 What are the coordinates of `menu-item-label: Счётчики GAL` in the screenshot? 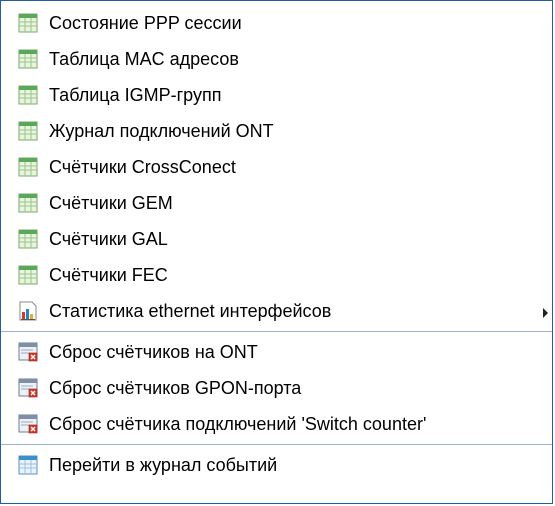 It's located at (108, 239).